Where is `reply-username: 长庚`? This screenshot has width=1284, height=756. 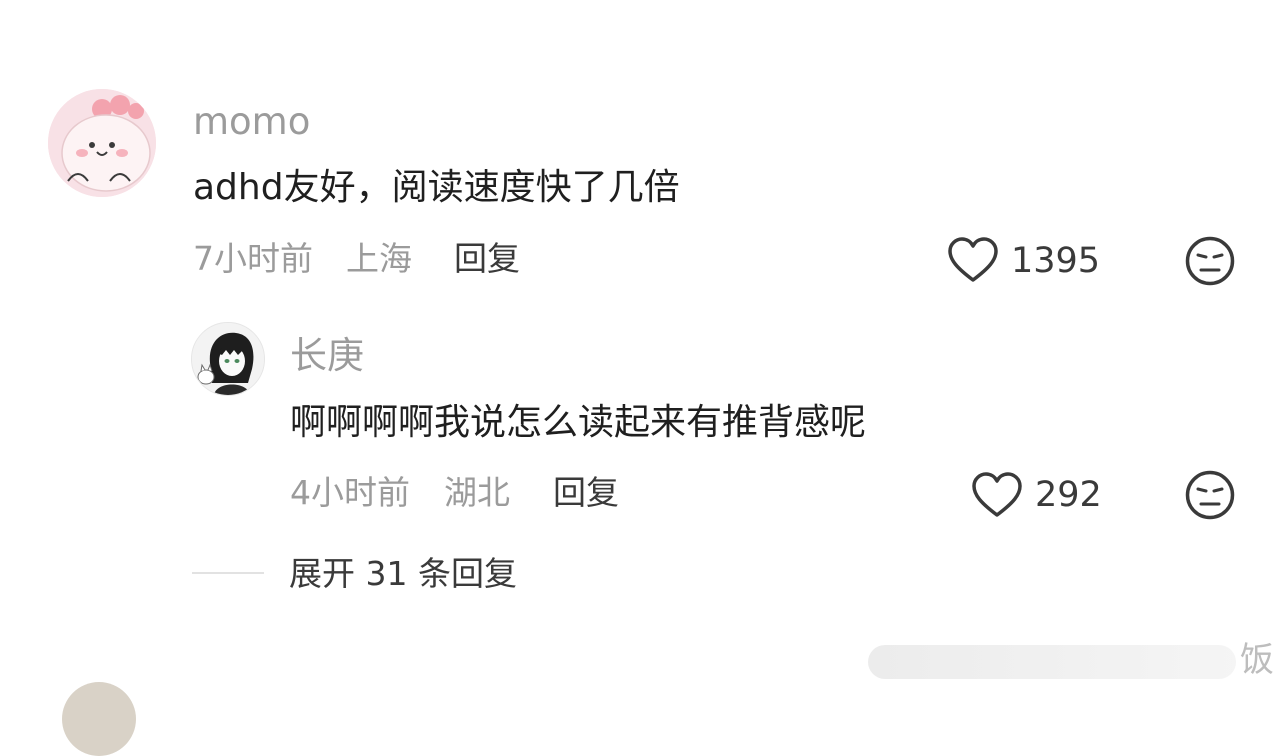
reply-username: 长庚 is located at coordinates (327, 355).